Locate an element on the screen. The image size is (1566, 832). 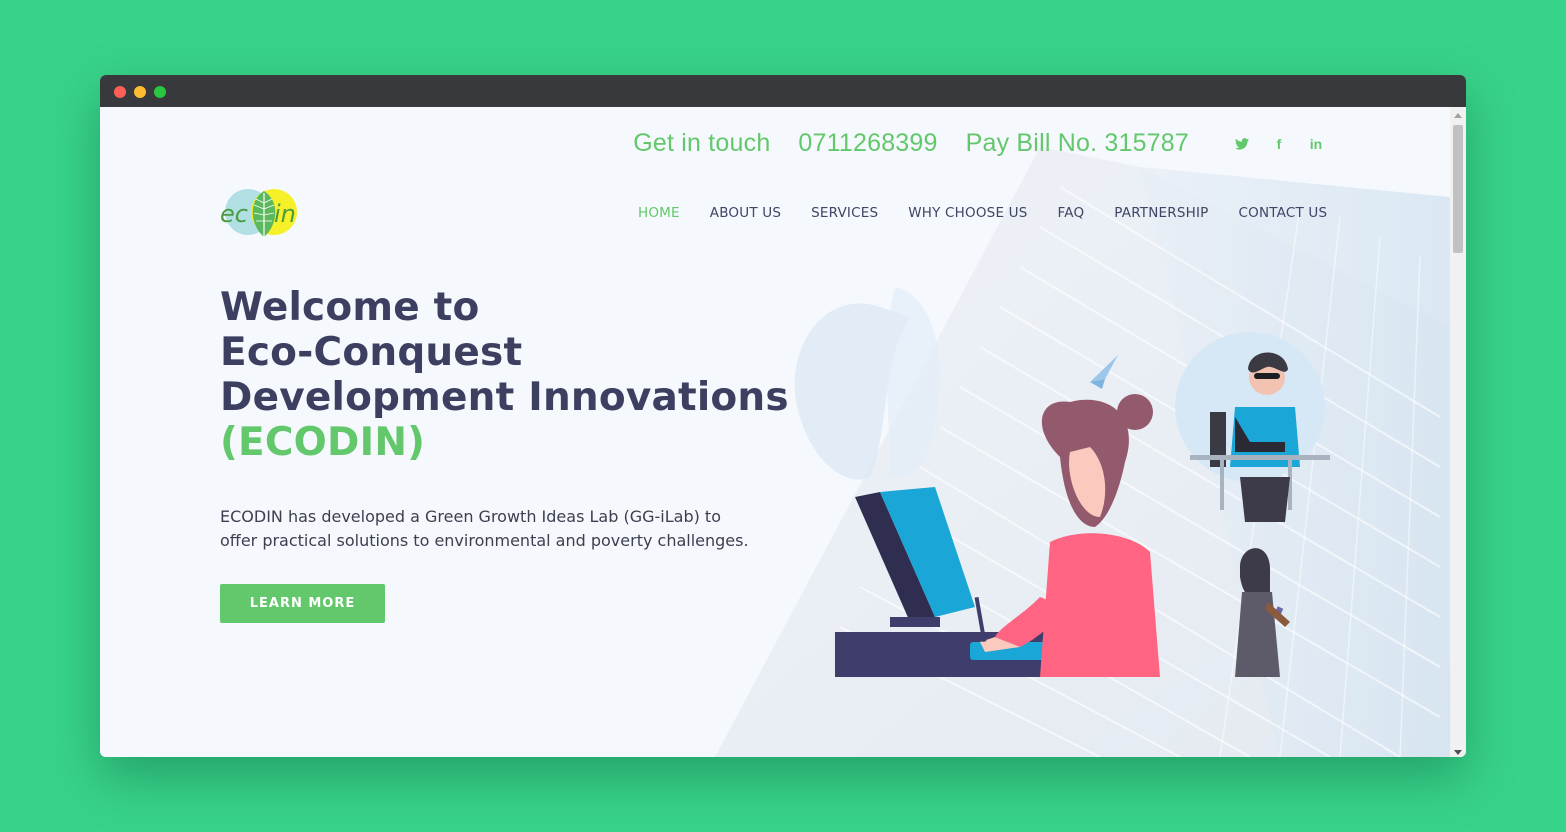
social-links: f in is located at coordinates (1270, 144).